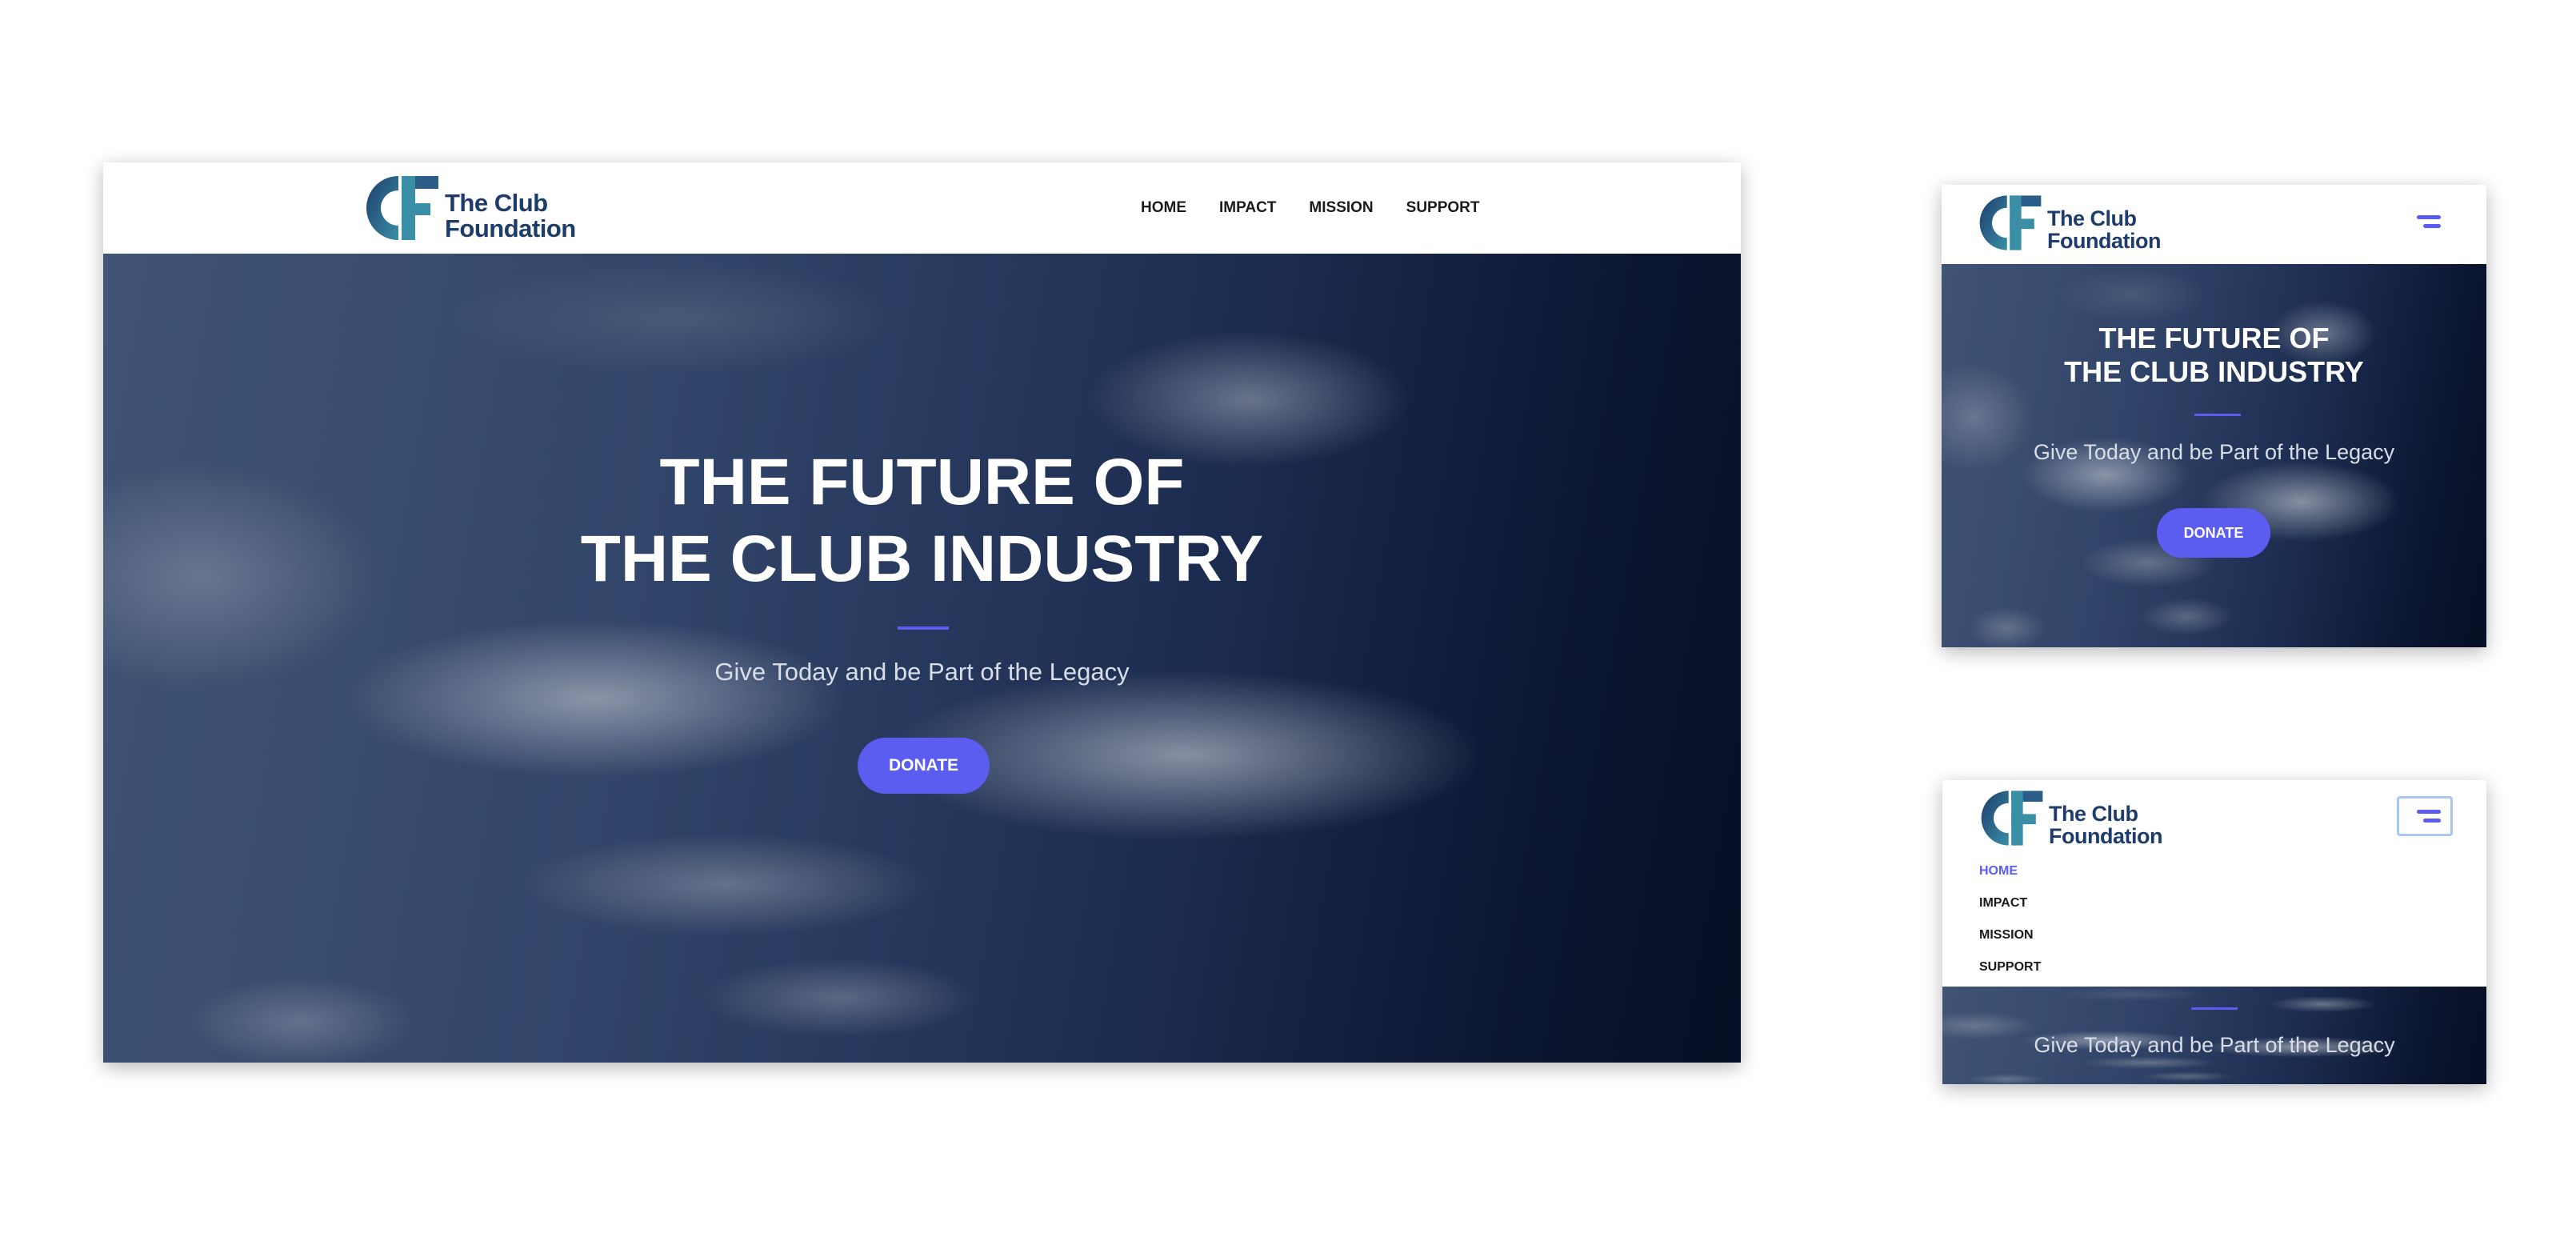 This screenshot has height=1237, width=2576. What do you see at coordinates (2003, 904) in the screenshot?
I see `mobile-nav-impact: IMPACT` at bounding box center [2003, 904].